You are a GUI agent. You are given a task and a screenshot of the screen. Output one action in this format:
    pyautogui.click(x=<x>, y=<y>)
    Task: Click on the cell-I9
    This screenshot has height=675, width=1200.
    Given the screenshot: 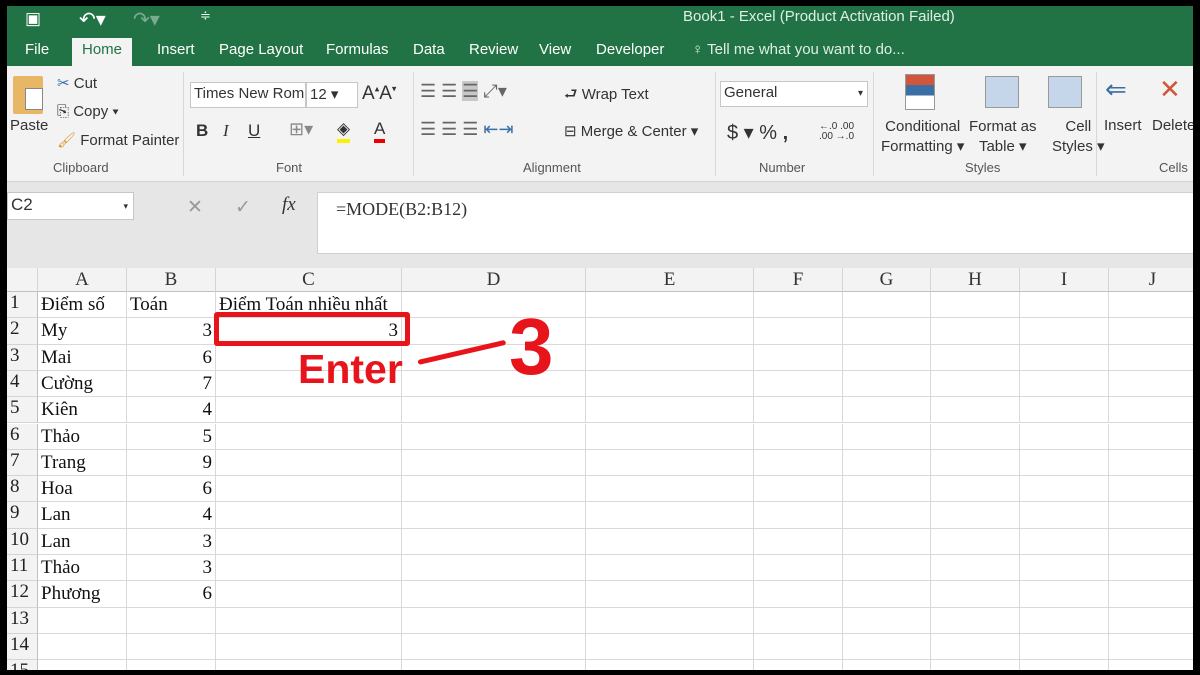 What is the action you would take?
    pyautogui.click(x=1064, y=515)
    